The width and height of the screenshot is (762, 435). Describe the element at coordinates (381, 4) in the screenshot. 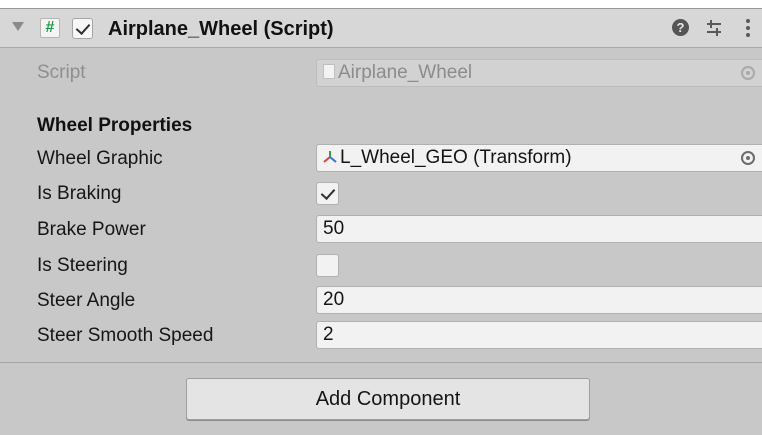

I see `top-edge` at that location.